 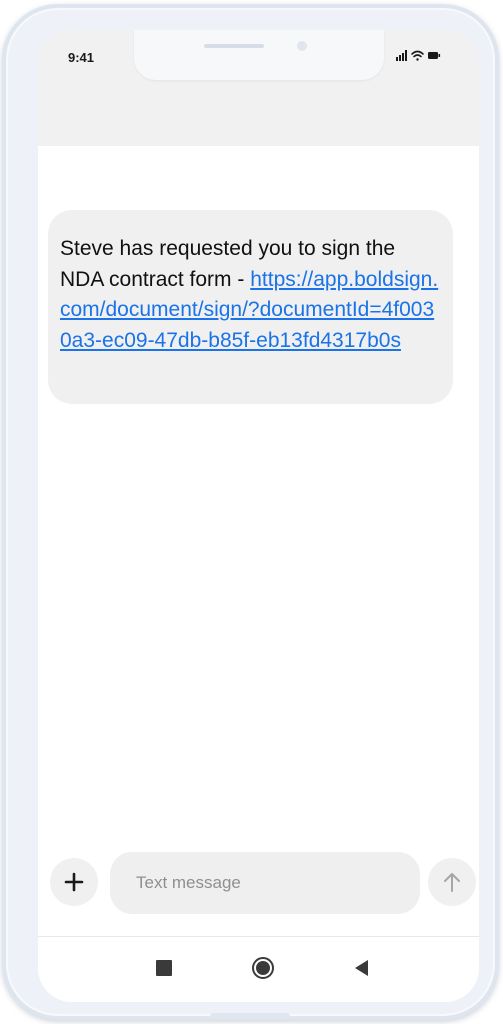 What do you see at coordinates (434, 55) in the screenshot?
I see `battery-icon` at bounding box center [434, 55].